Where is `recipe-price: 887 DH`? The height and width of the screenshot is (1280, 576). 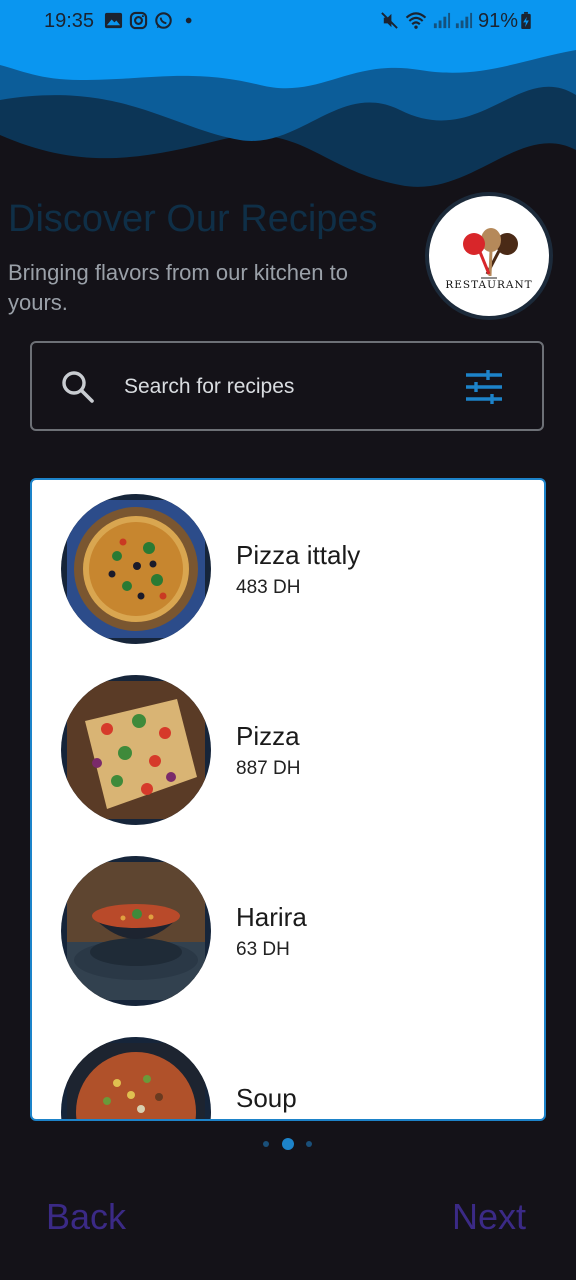
recipe-price: 887 DH is located at coordinates (268, 768).